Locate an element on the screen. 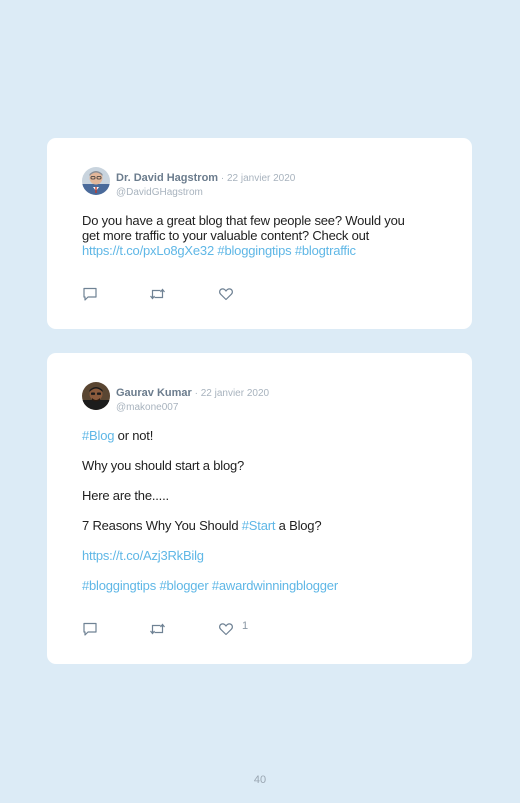 This screenshot has width=520, height=803. author-handle: @makone007 is located at coordinates (192, 407).